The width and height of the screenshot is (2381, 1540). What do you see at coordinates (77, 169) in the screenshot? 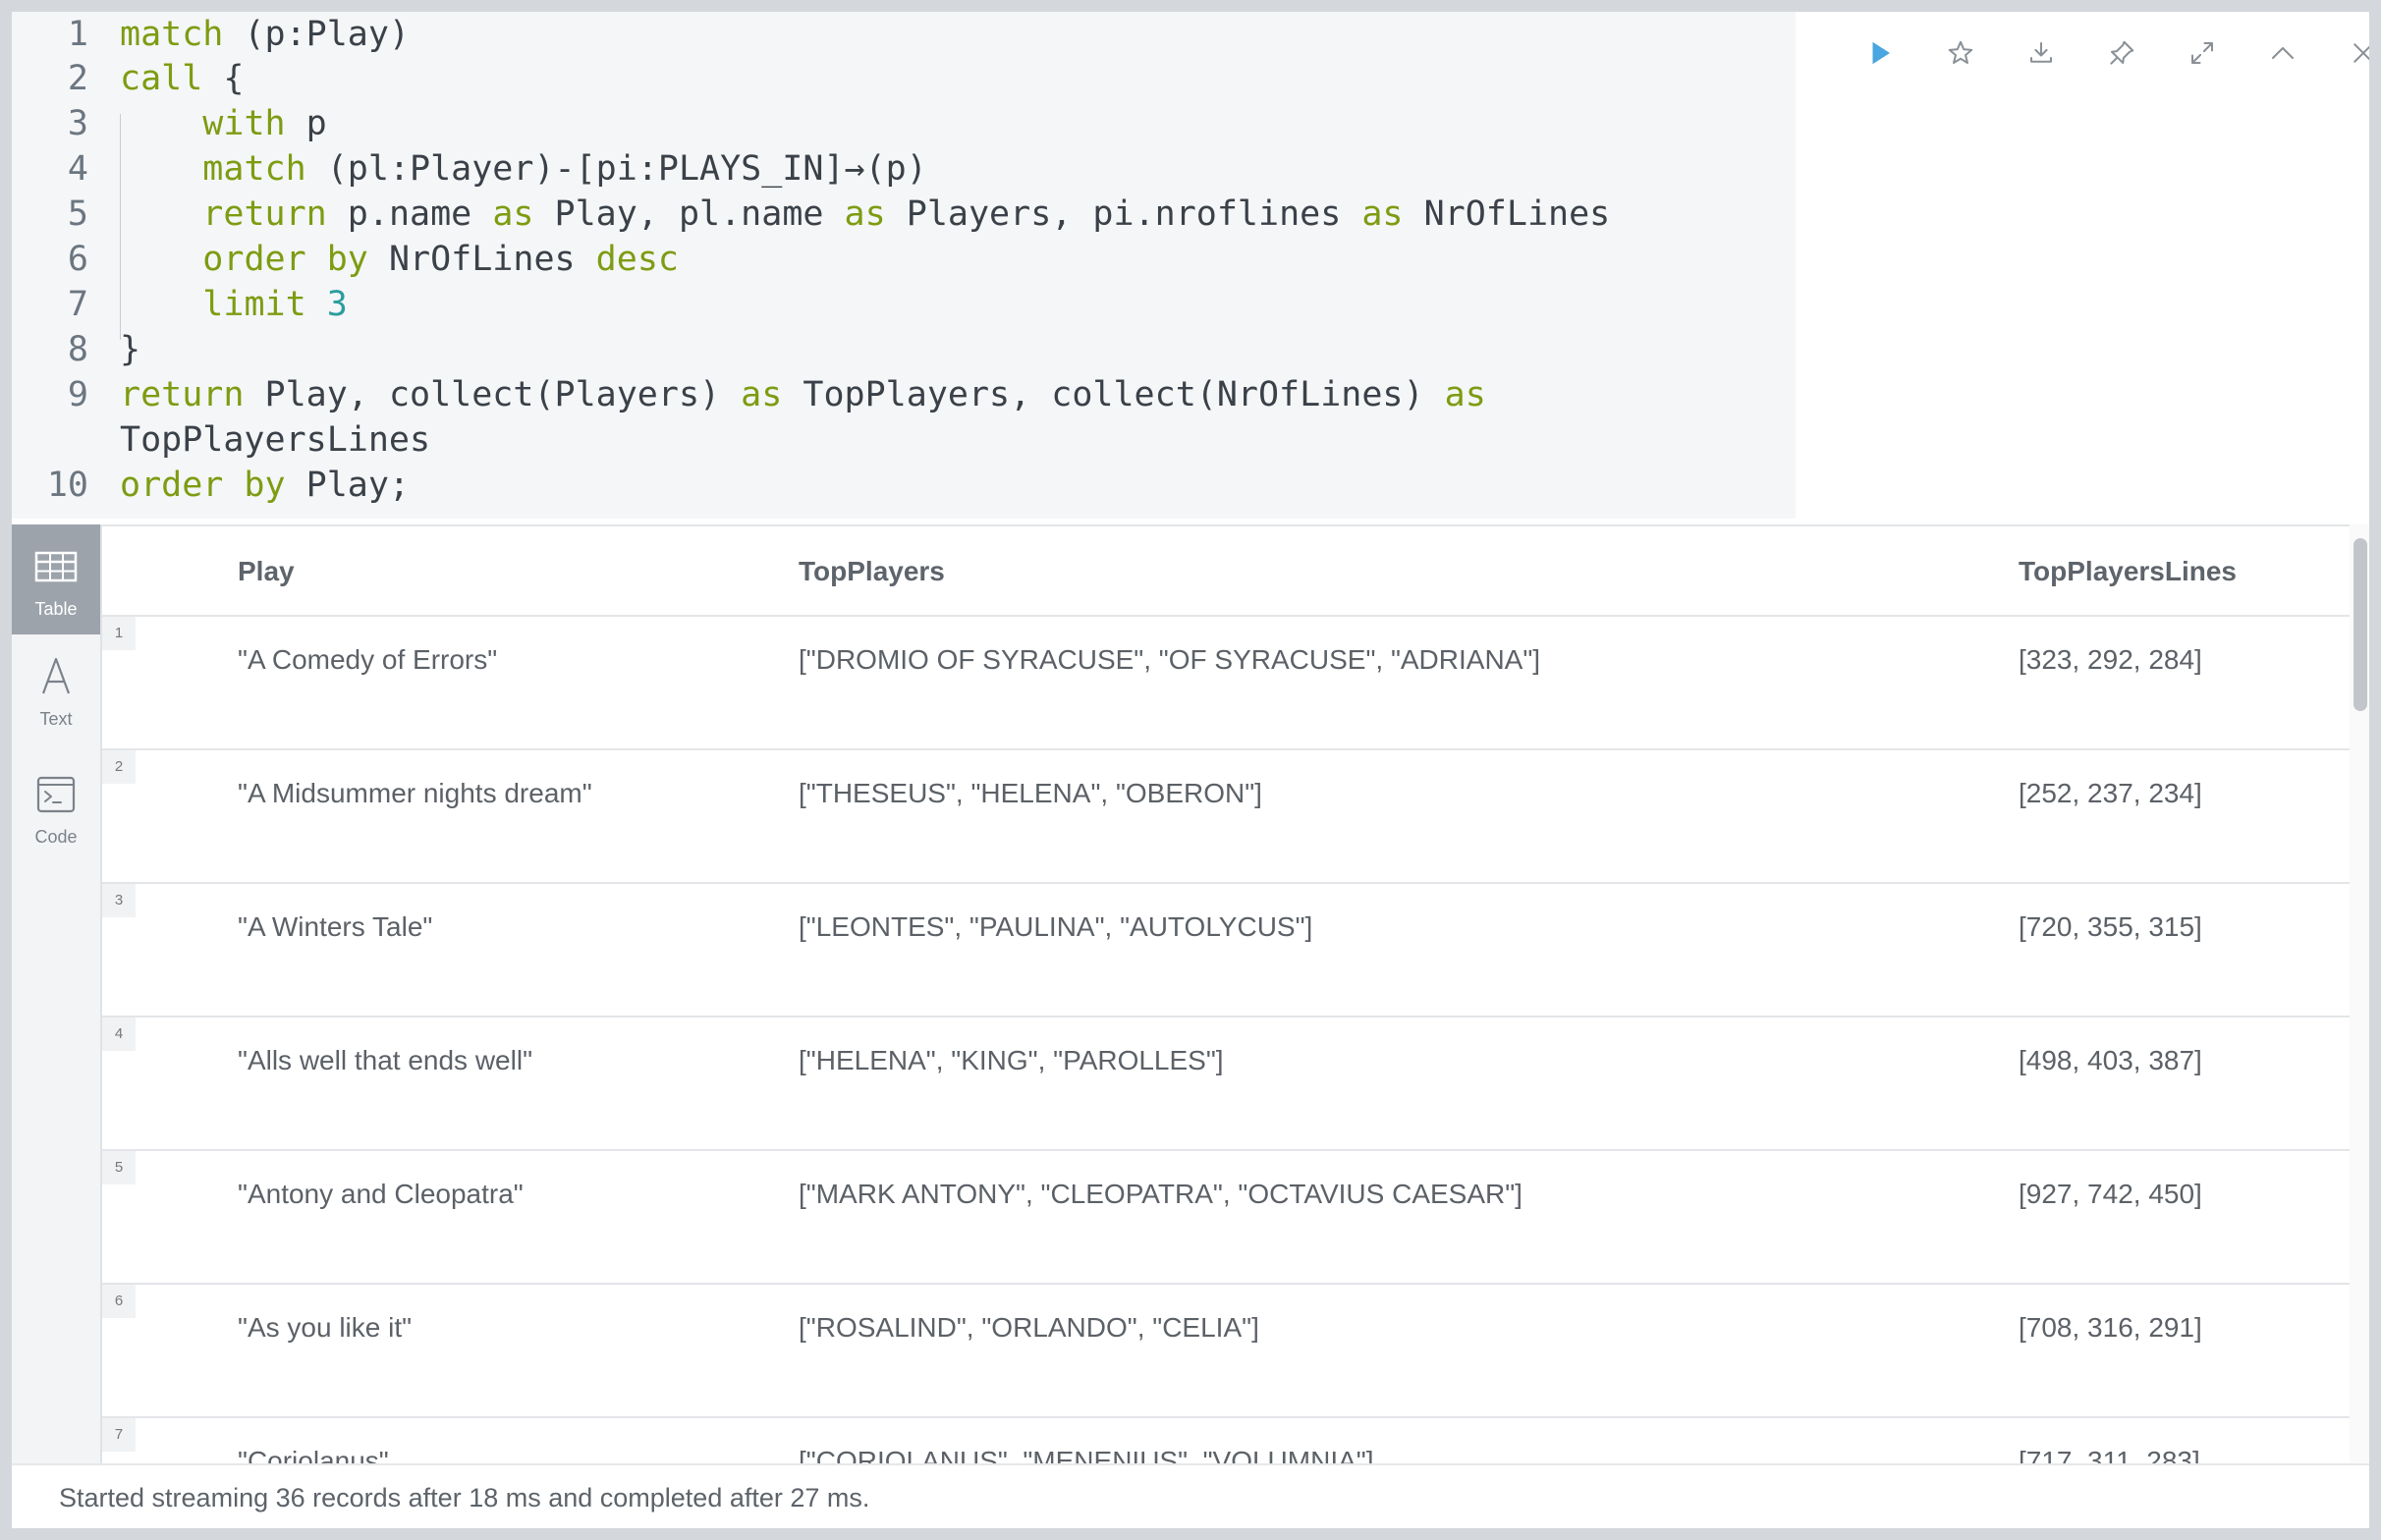
I see `line-number: 4` at bounding box center [77, 169].